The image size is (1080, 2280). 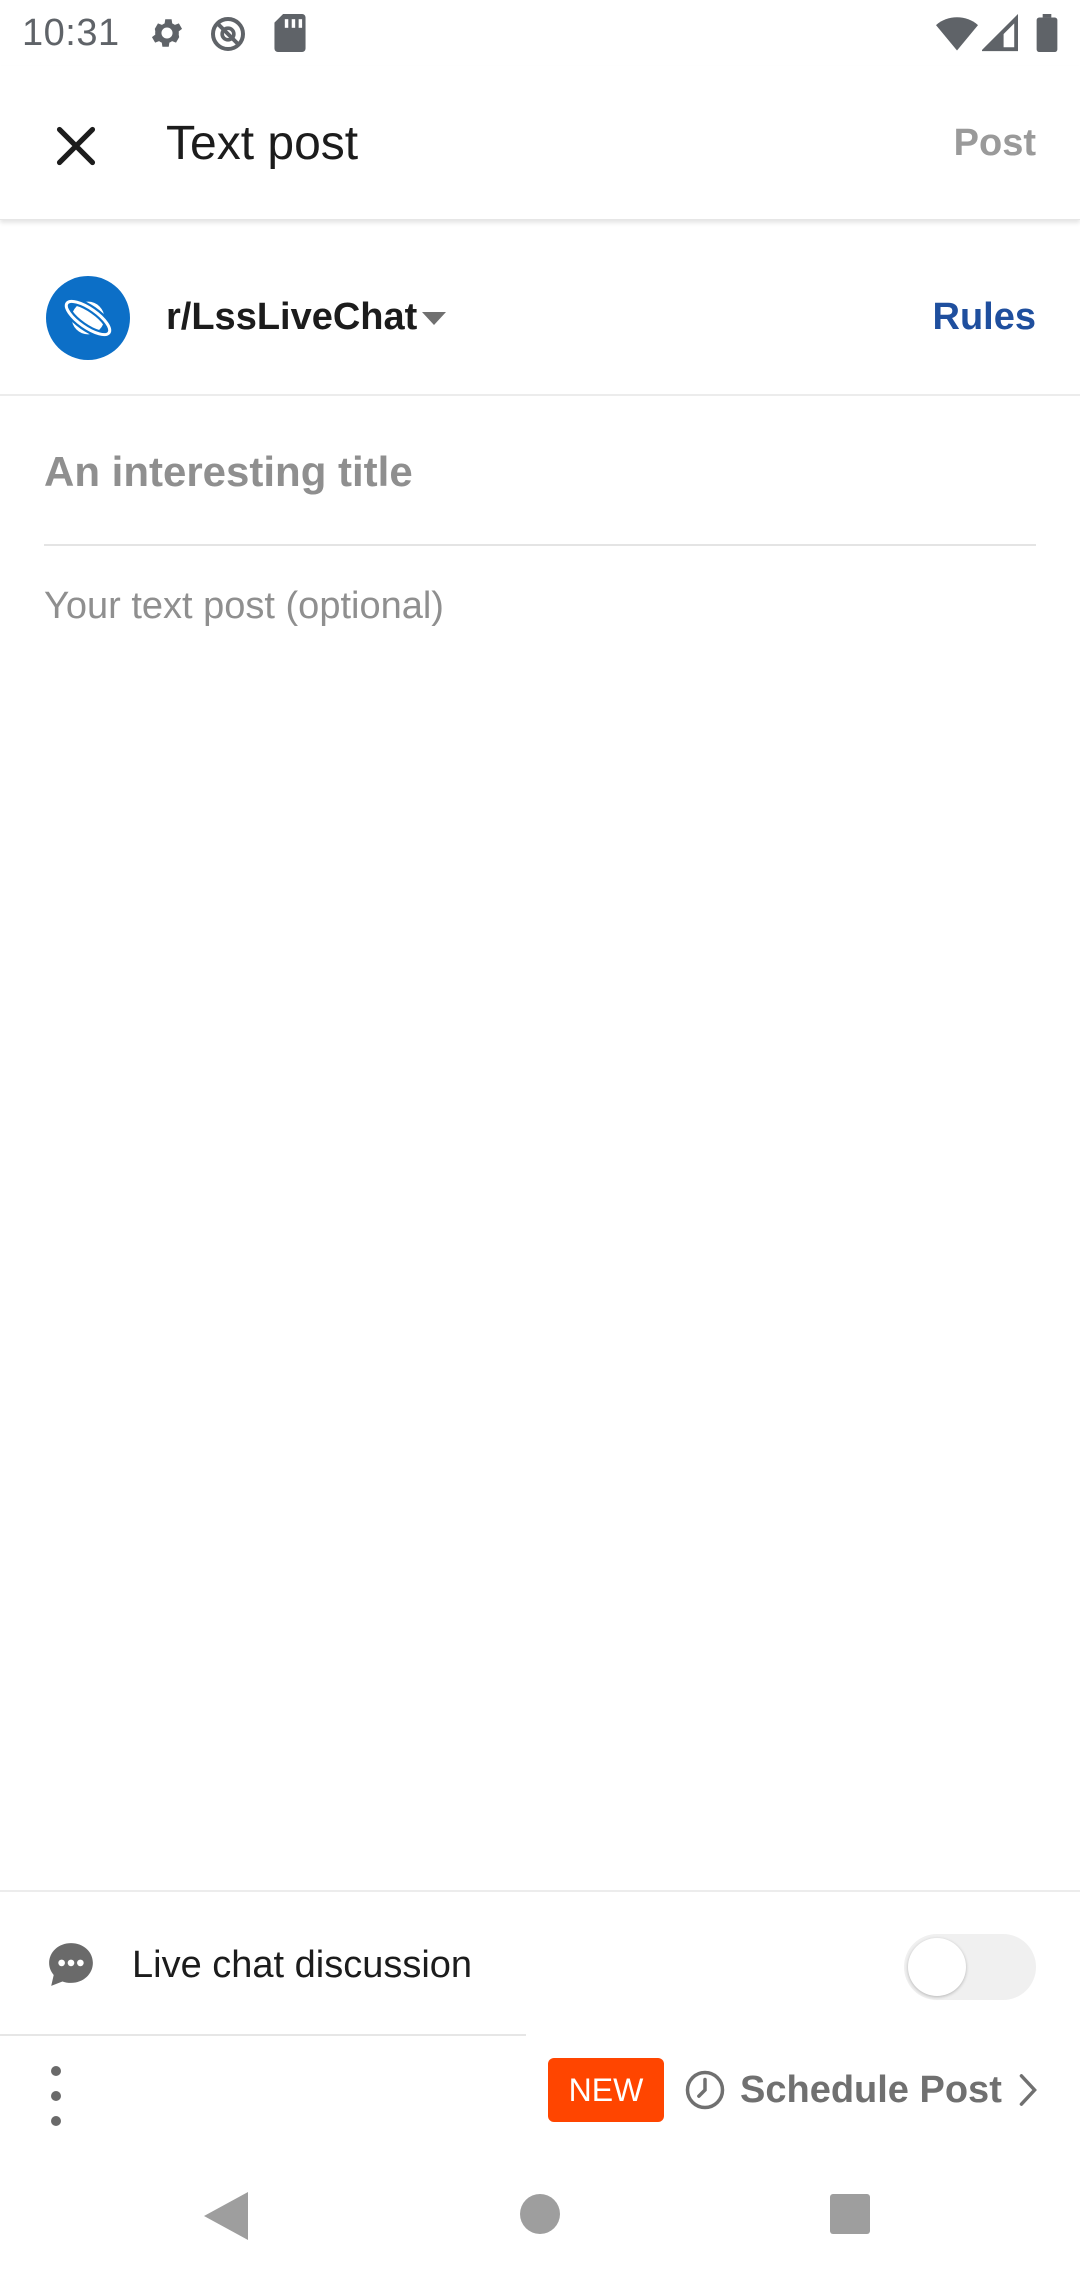 I want to click on wifi-icon, so click(x=957, y=35).